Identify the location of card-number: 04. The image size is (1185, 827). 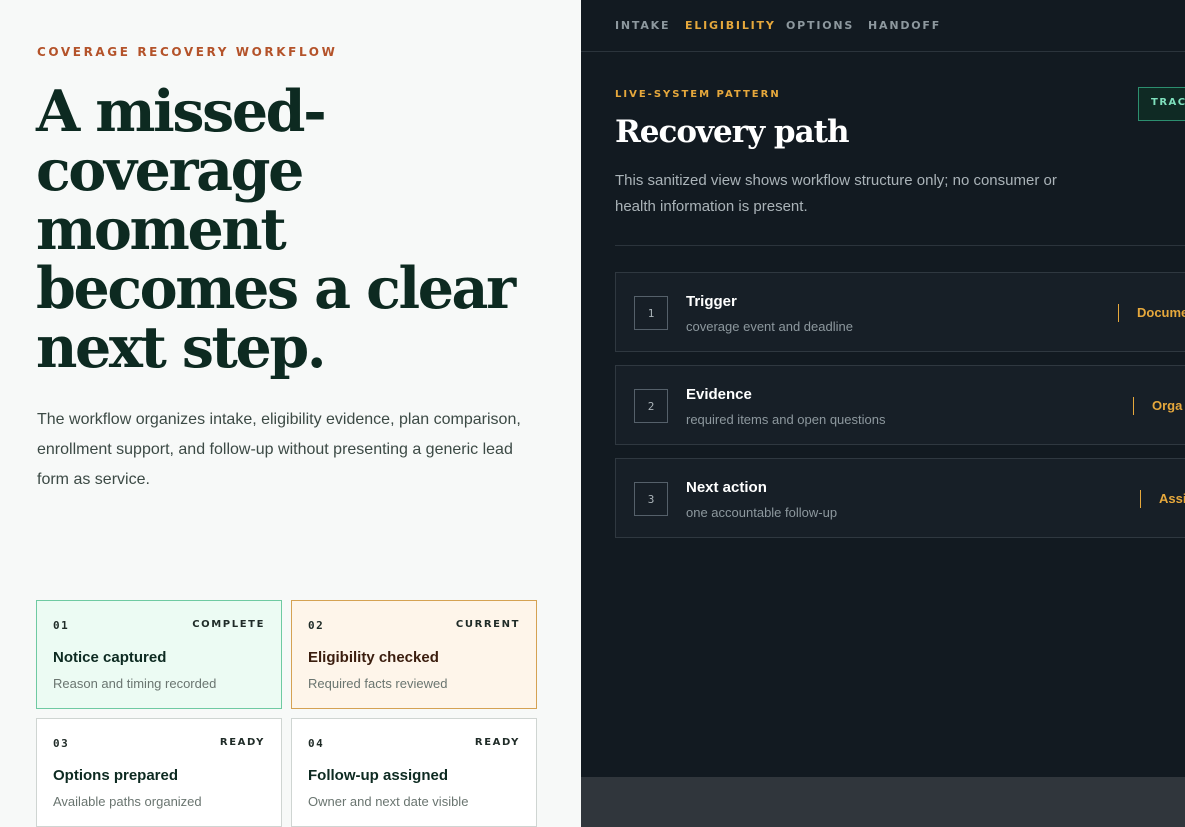
(316, 743).